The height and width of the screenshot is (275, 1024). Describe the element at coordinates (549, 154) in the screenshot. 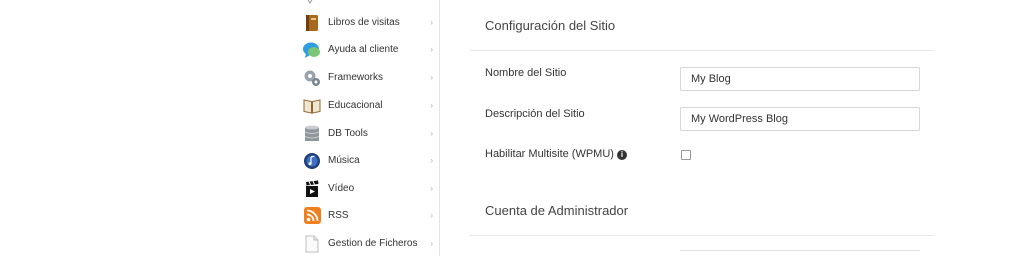

I see `multisite-label-text: Habilitar Multisite (WPMU)` at that location.